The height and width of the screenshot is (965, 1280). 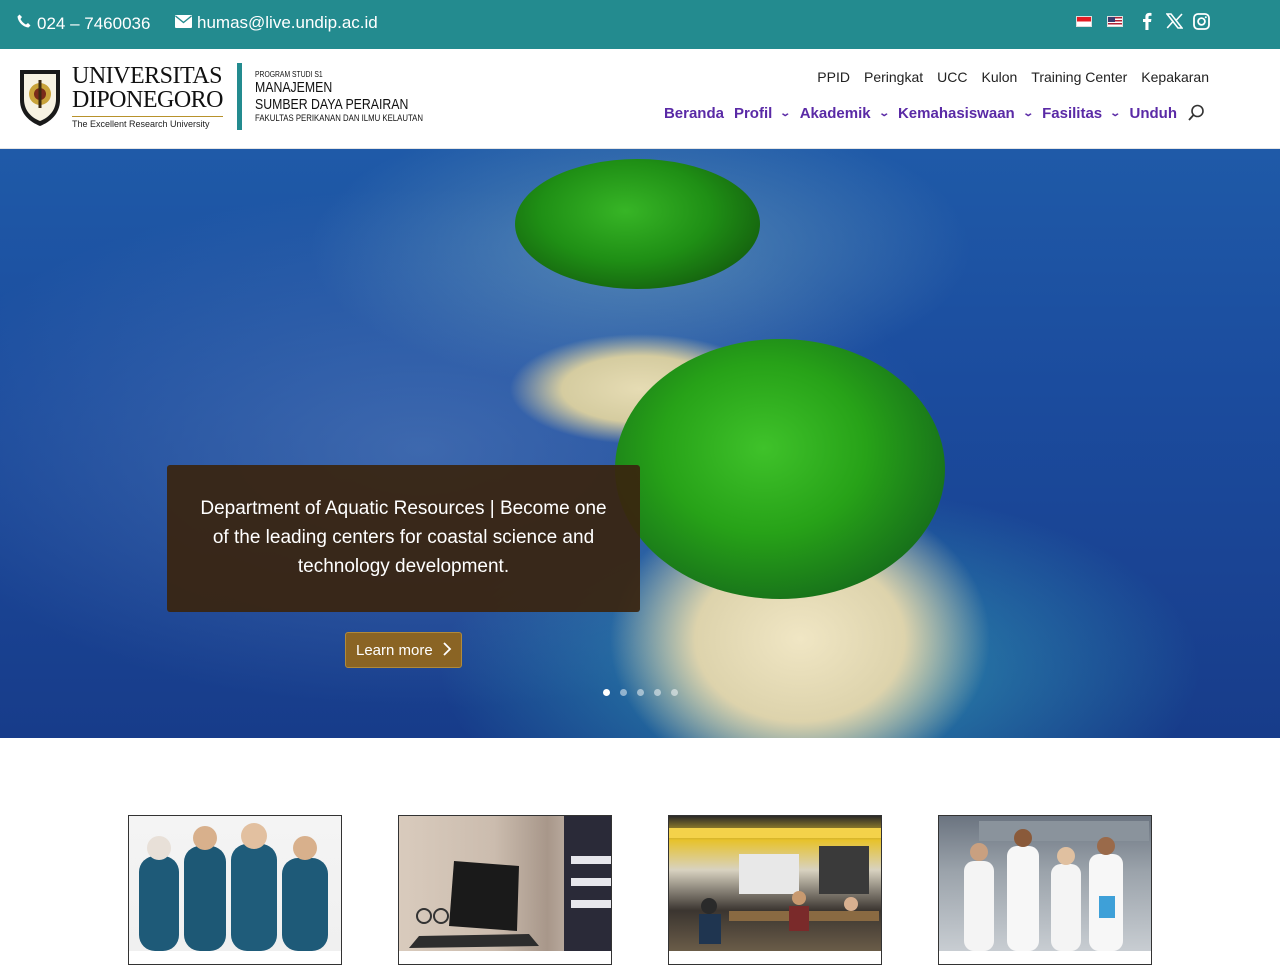 What do you see at coordinates (999, 77) in the screenshot?
I see `secnav-item-kulon: Kulon` at bounding box center [999, 77].